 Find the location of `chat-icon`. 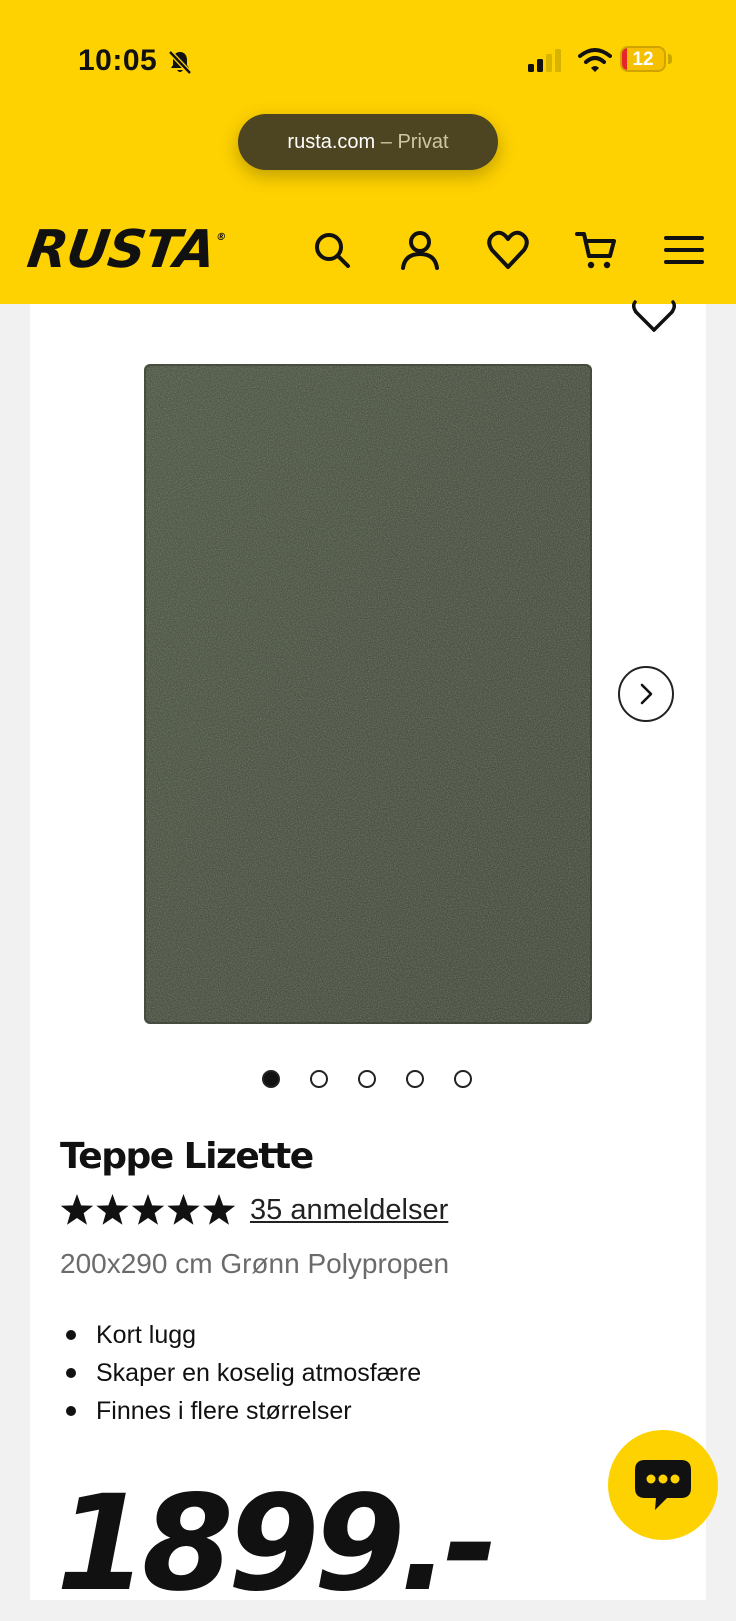

chat-icon is located at coordinates (663, 1485).